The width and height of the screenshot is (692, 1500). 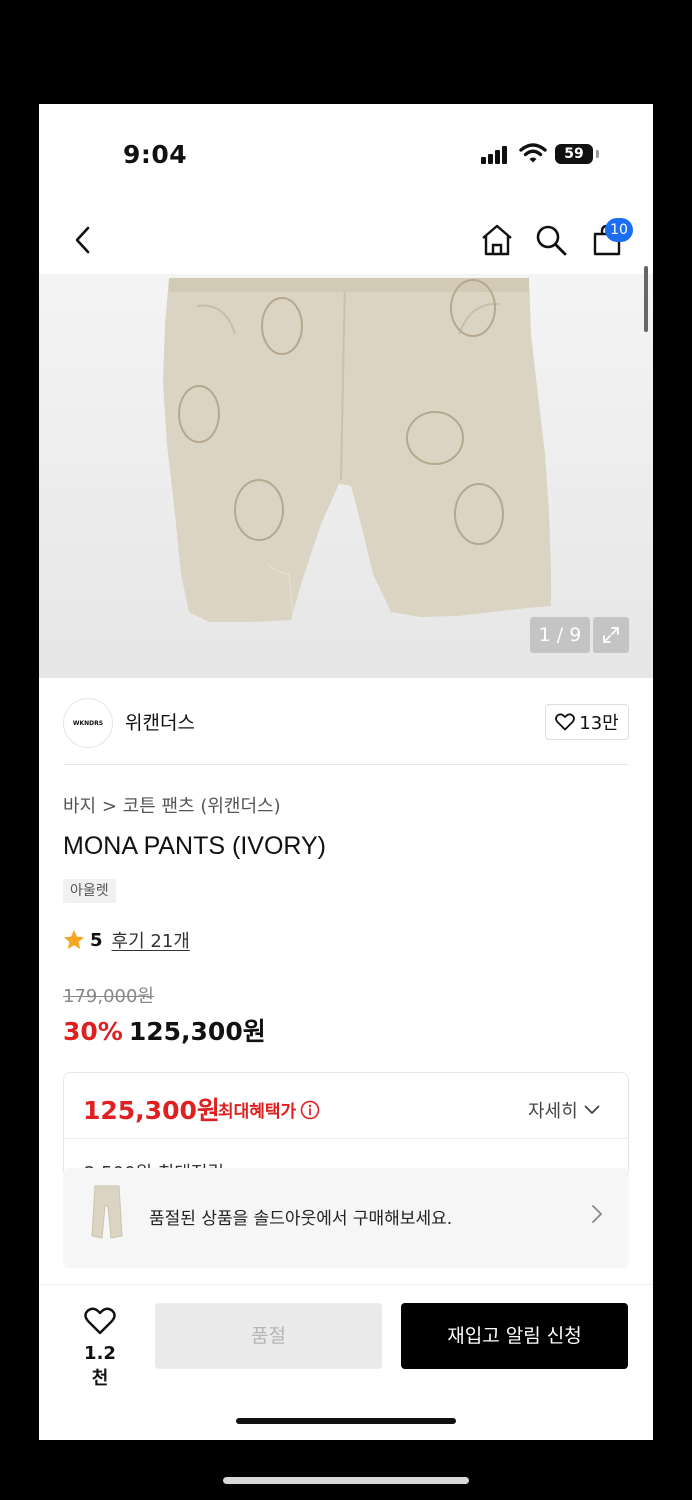 What do you see at coordinates (172, 805) in the screenshot?
I see `breadcrumb: 바지 > 코튼 팬츠 (위캔더스)` at bounding box center [172, 805].